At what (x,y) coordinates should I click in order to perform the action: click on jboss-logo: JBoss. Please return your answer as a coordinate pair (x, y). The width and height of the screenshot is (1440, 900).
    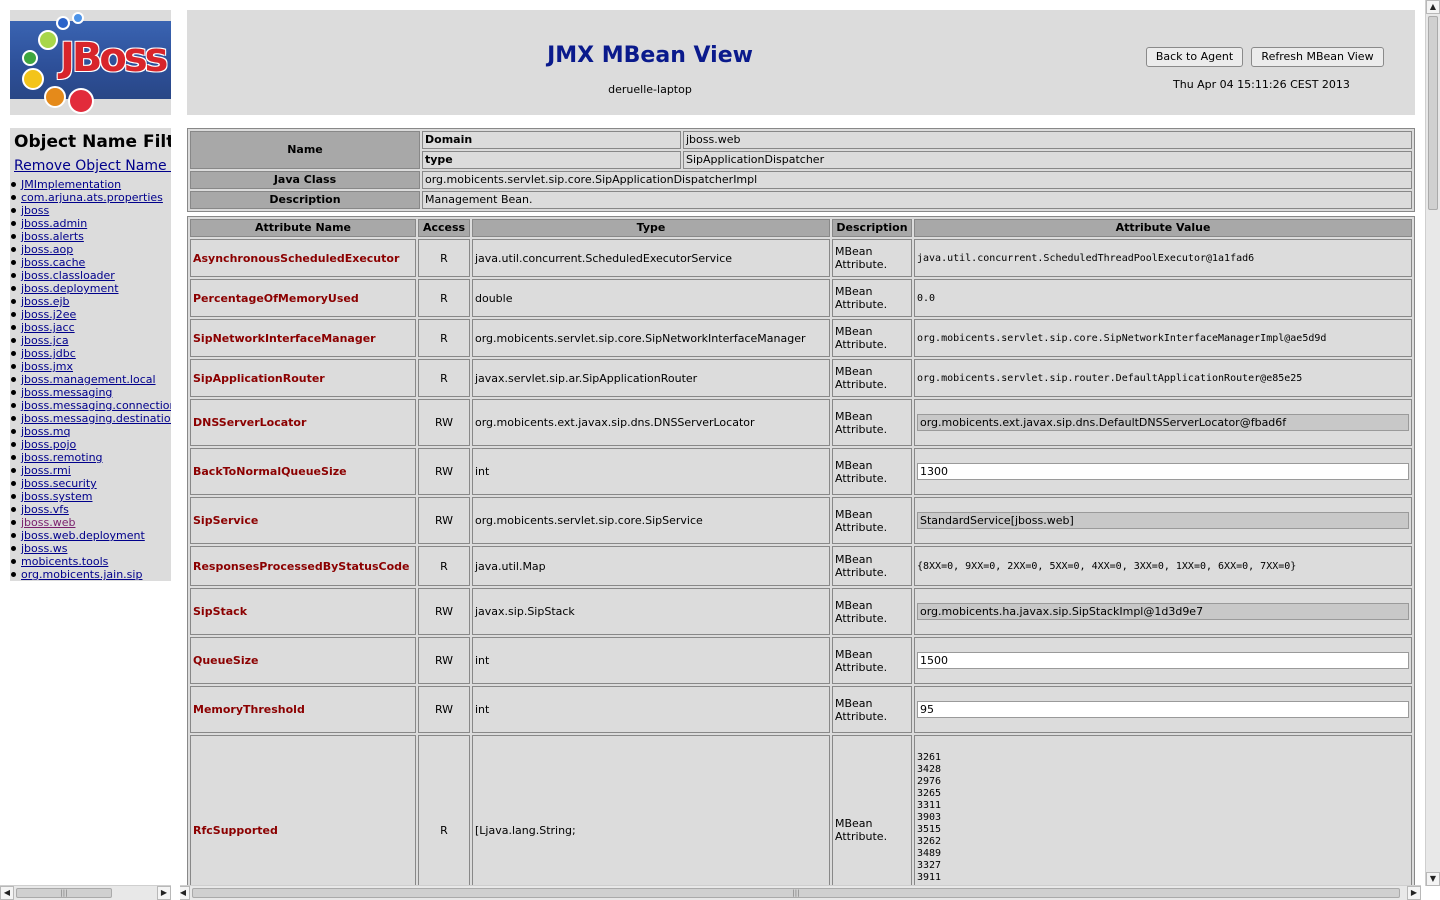
    Looking at the image, I should click on (90, 62).